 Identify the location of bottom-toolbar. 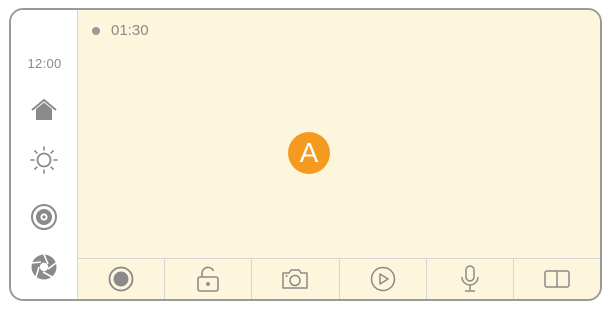
(339, 278).